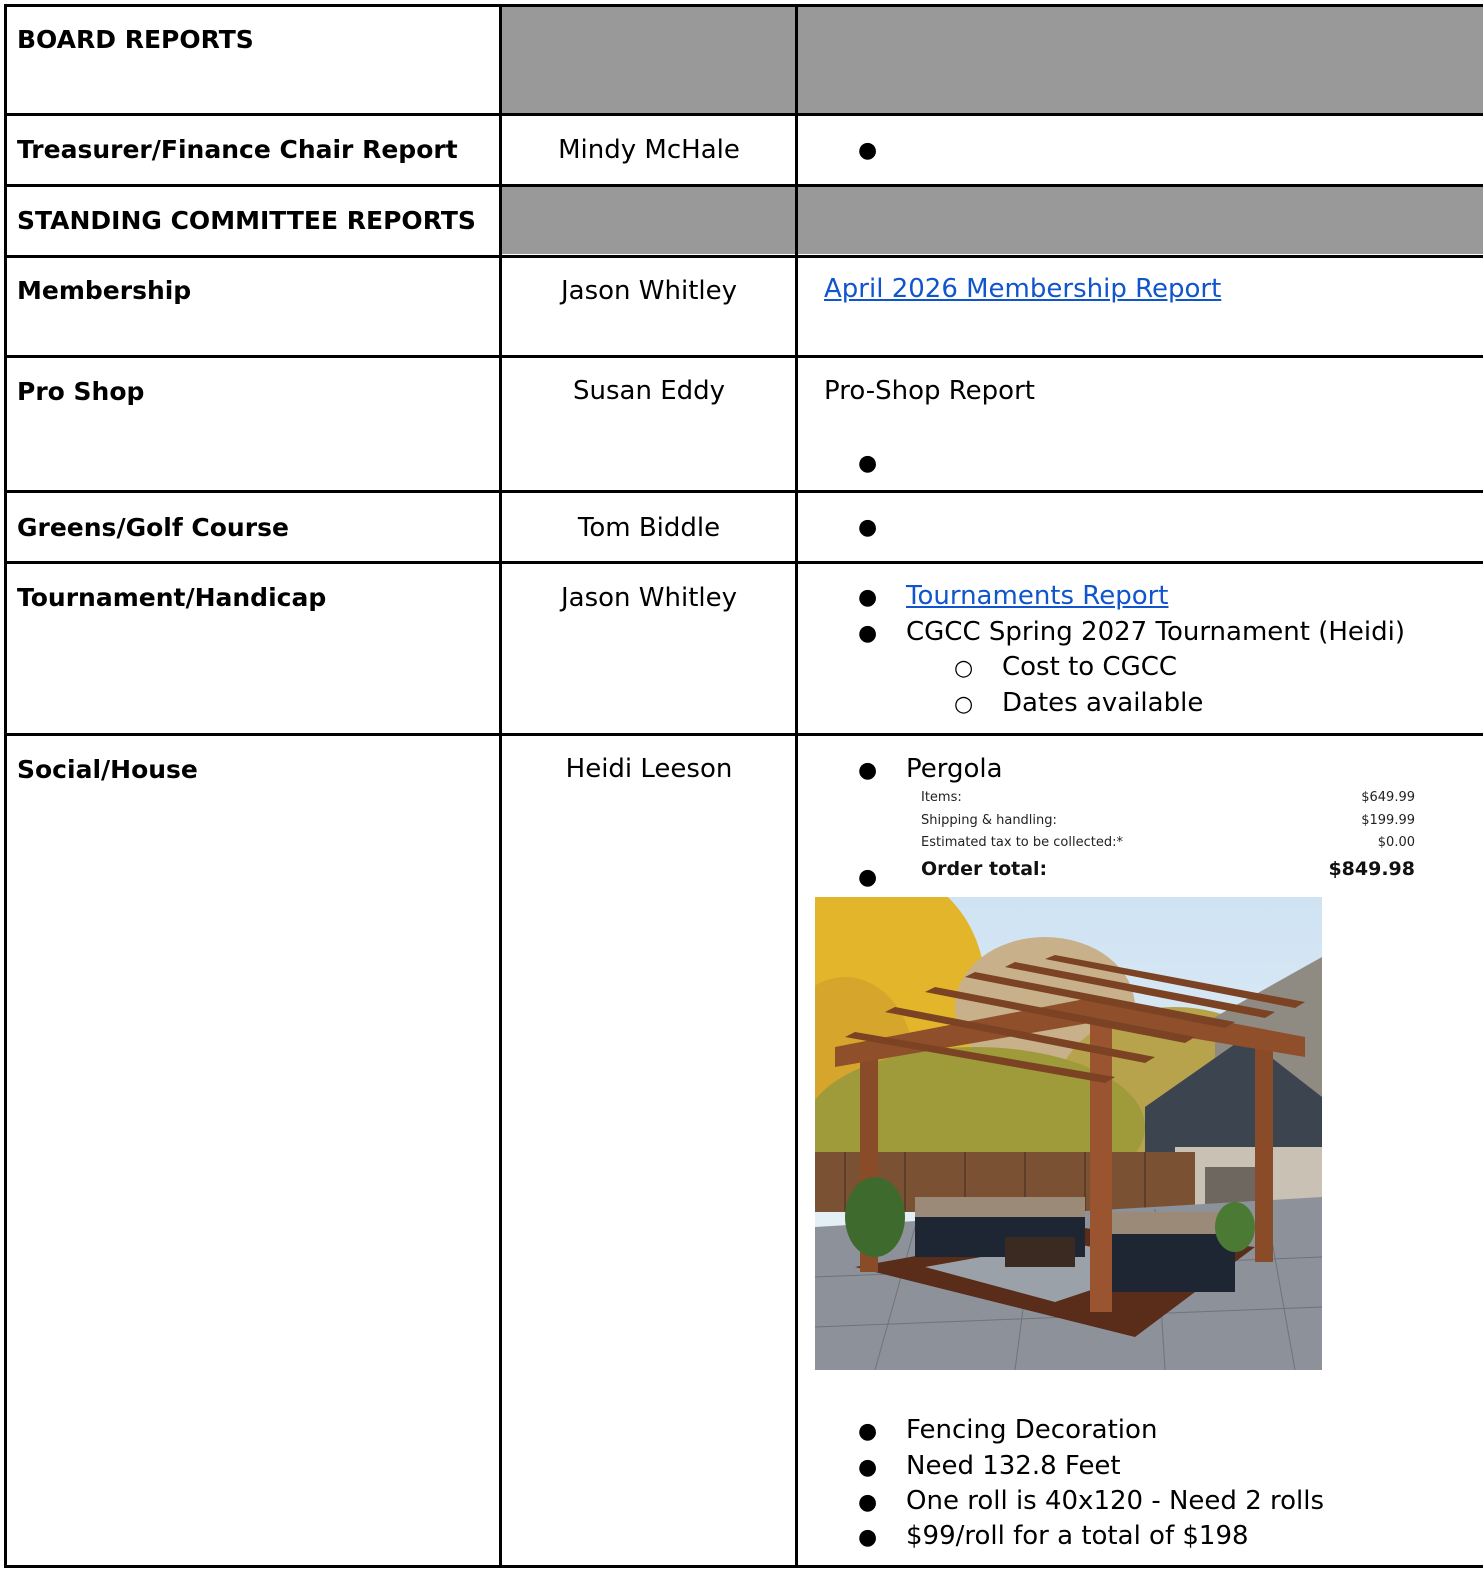  I want to click on row-label-treasurer: Treasurer/Finance Chair Report, so click(237, 149).